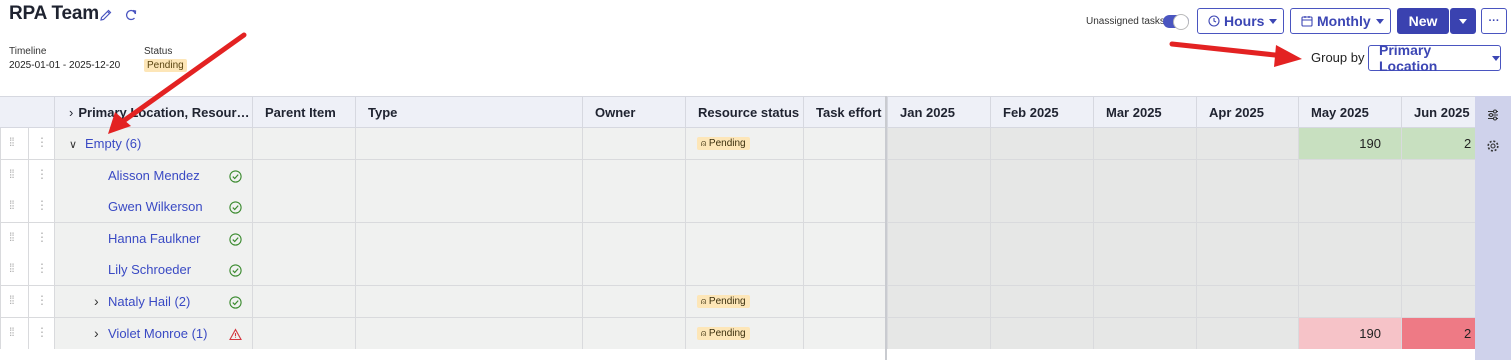 Image resolution: width=1511 pixels, height=360 pixels. What do you see at coordinates (113, 143) in the screenshot?
I see `group-label: Empty (6)` at bounding box center [113, 143].